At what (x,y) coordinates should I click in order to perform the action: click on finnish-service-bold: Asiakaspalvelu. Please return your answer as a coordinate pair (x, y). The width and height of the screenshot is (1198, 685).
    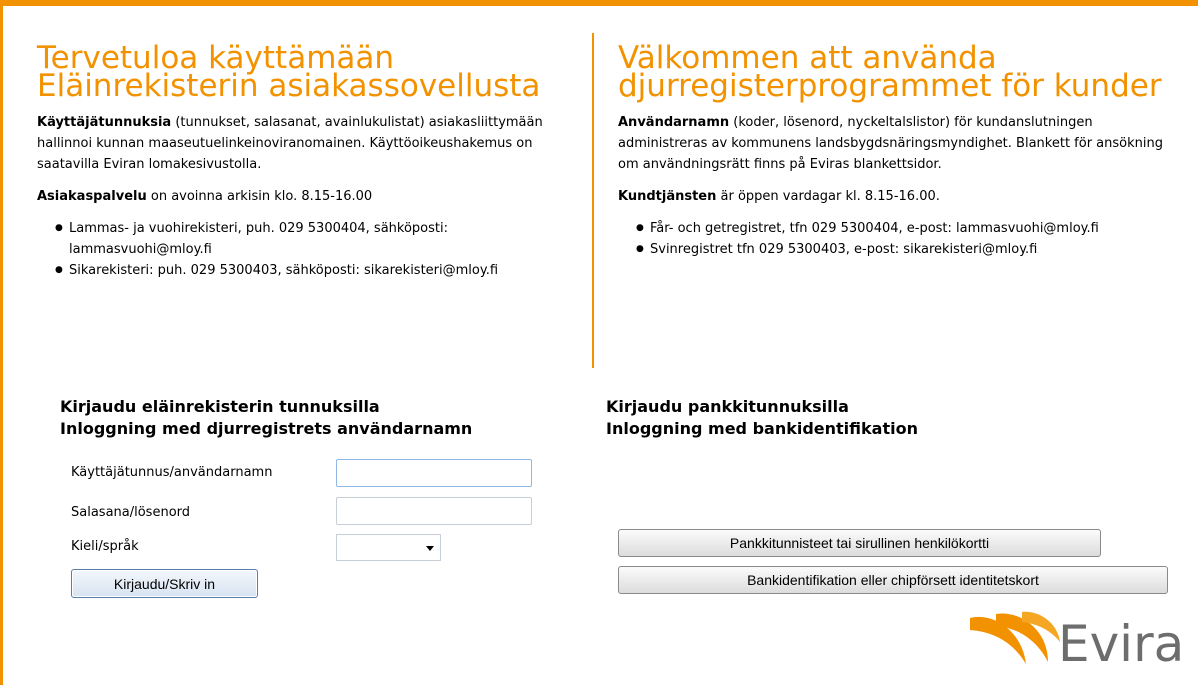
    Looking at the image, I should click on (92, 196).